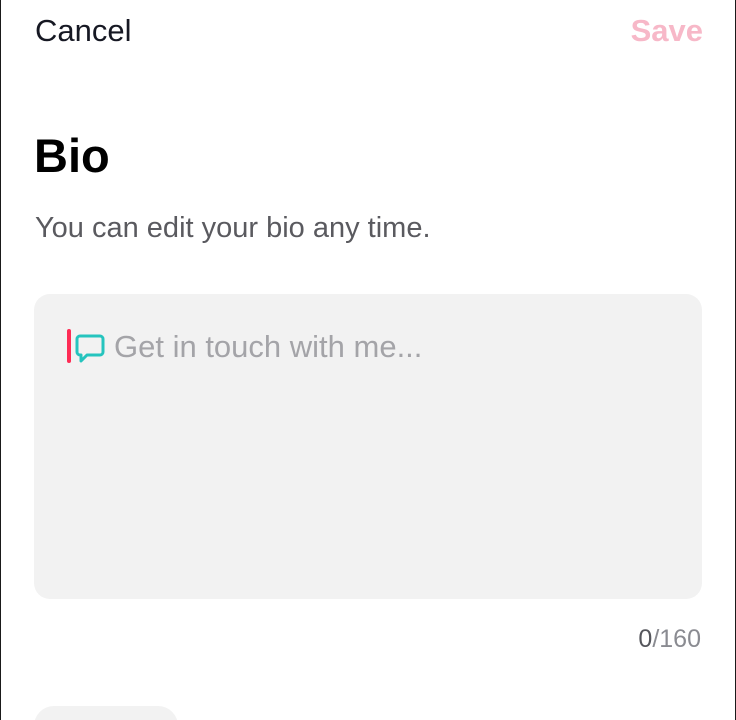  What do you see at coordinates (667, 31) in the screenshot?
I see `save-button: Save` at bounding box center [667, 31].